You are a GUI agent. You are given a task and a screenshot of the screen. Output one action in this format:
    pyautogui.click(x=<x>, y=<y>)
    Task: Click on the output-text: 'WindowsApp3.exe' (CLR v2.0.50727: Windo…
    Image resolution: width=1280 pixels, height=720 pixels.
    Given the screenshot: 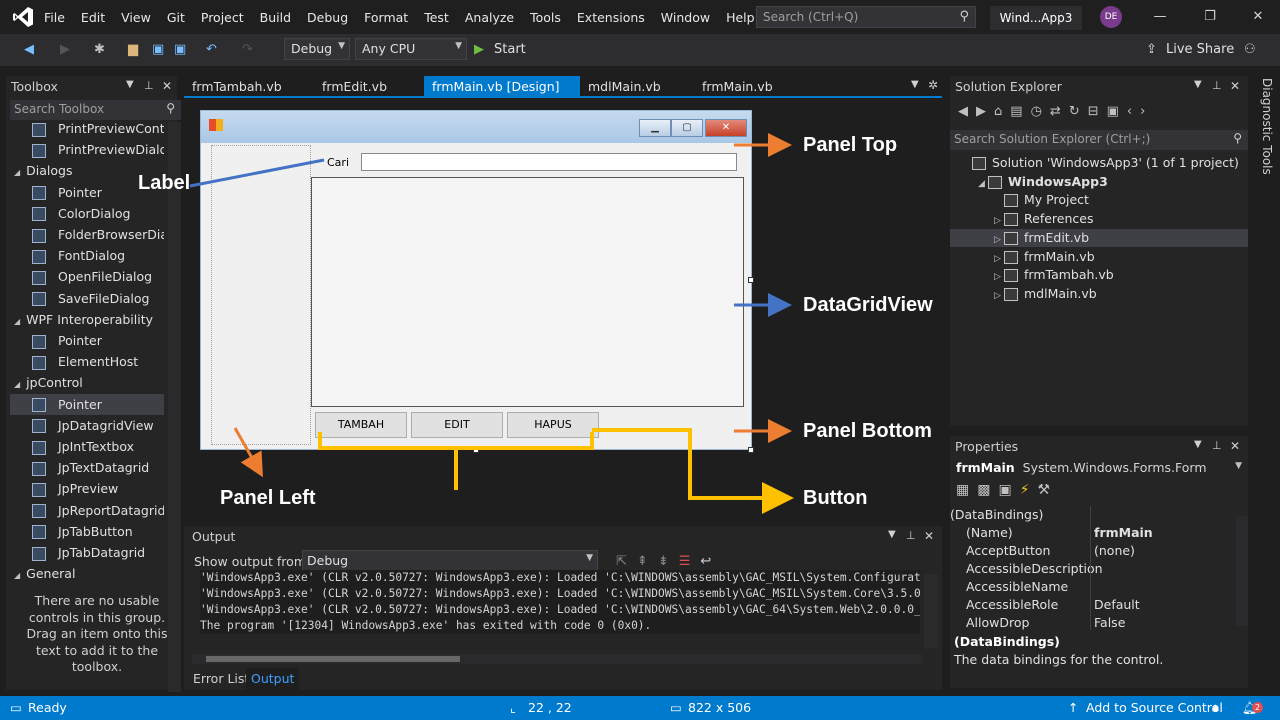 What is the action you would take?
    pyautogui.click(x=560, y=602)
    